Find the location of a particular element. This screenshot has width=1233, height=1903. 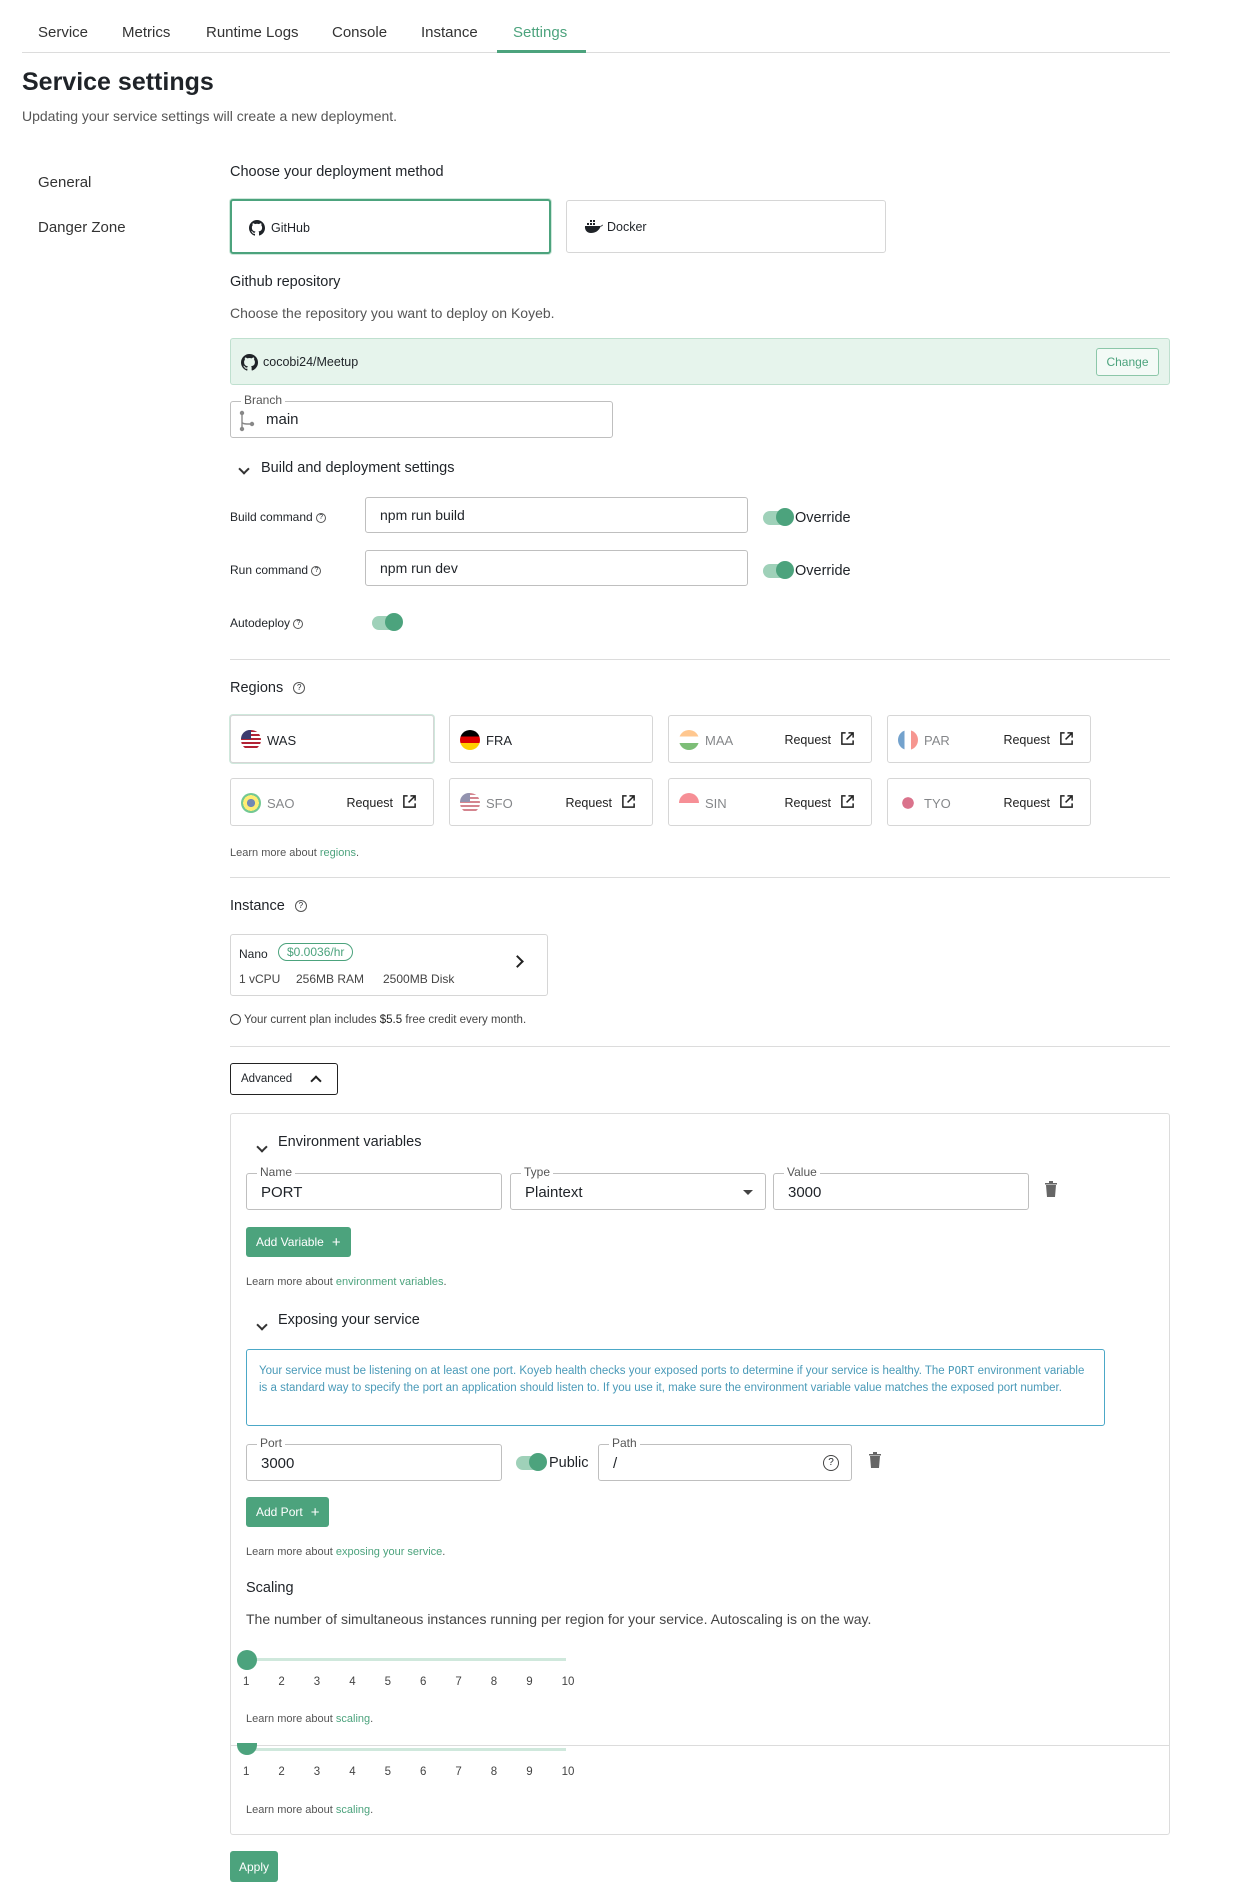

env-value-label: Value is located at coordinates (802, 1172).